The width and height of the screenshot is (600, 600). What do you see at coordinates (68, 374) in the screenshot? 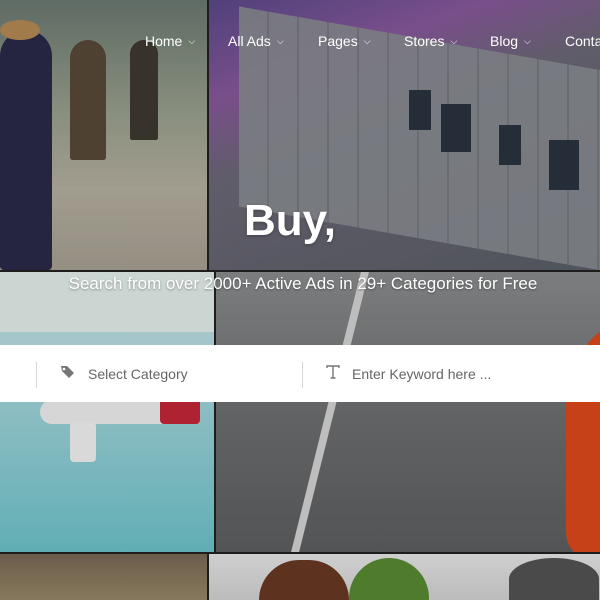
I see `tags-icon` at bounding box center [68, 374].